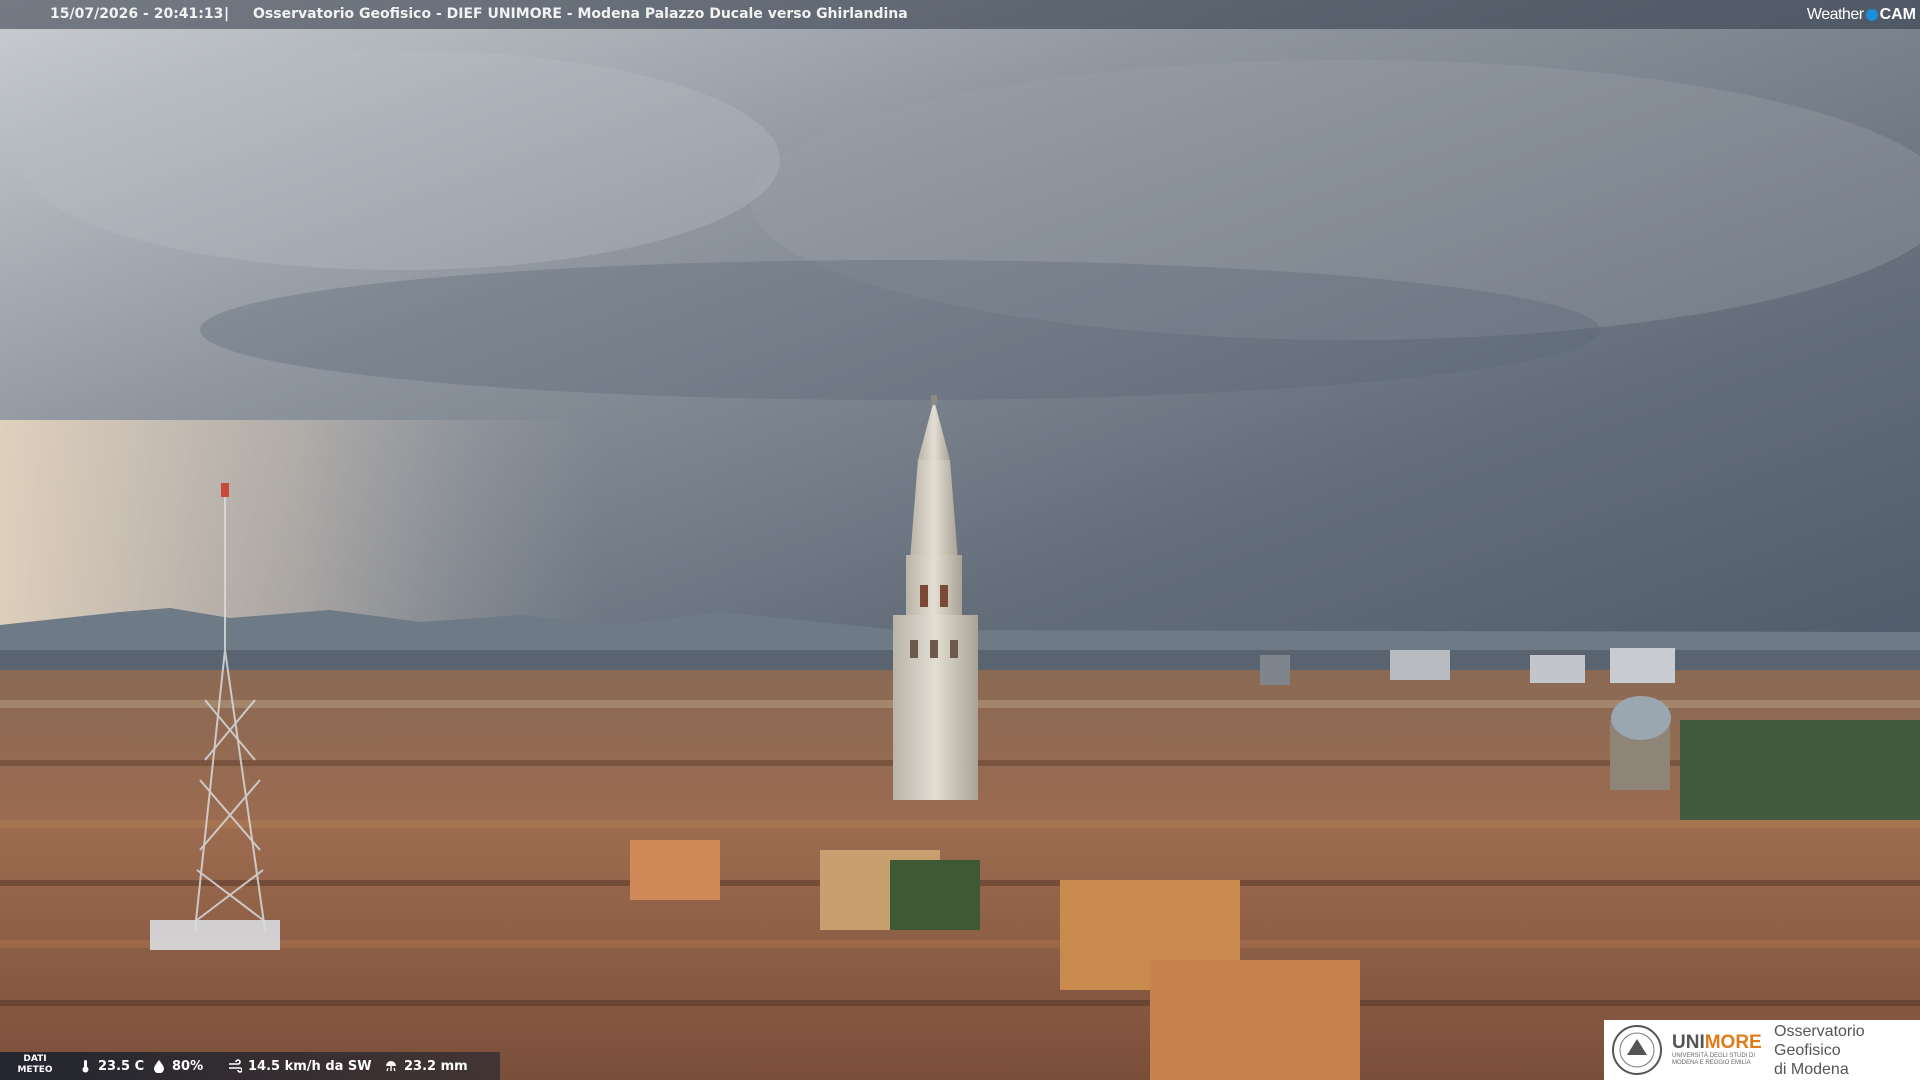 Image resolution: width=1920 pixels, height=1080 pixels. What do you see at coordinates (1637, 1050) in the screenshot?
I see `university-seal-icon` at bounding box center [1637, 1050].